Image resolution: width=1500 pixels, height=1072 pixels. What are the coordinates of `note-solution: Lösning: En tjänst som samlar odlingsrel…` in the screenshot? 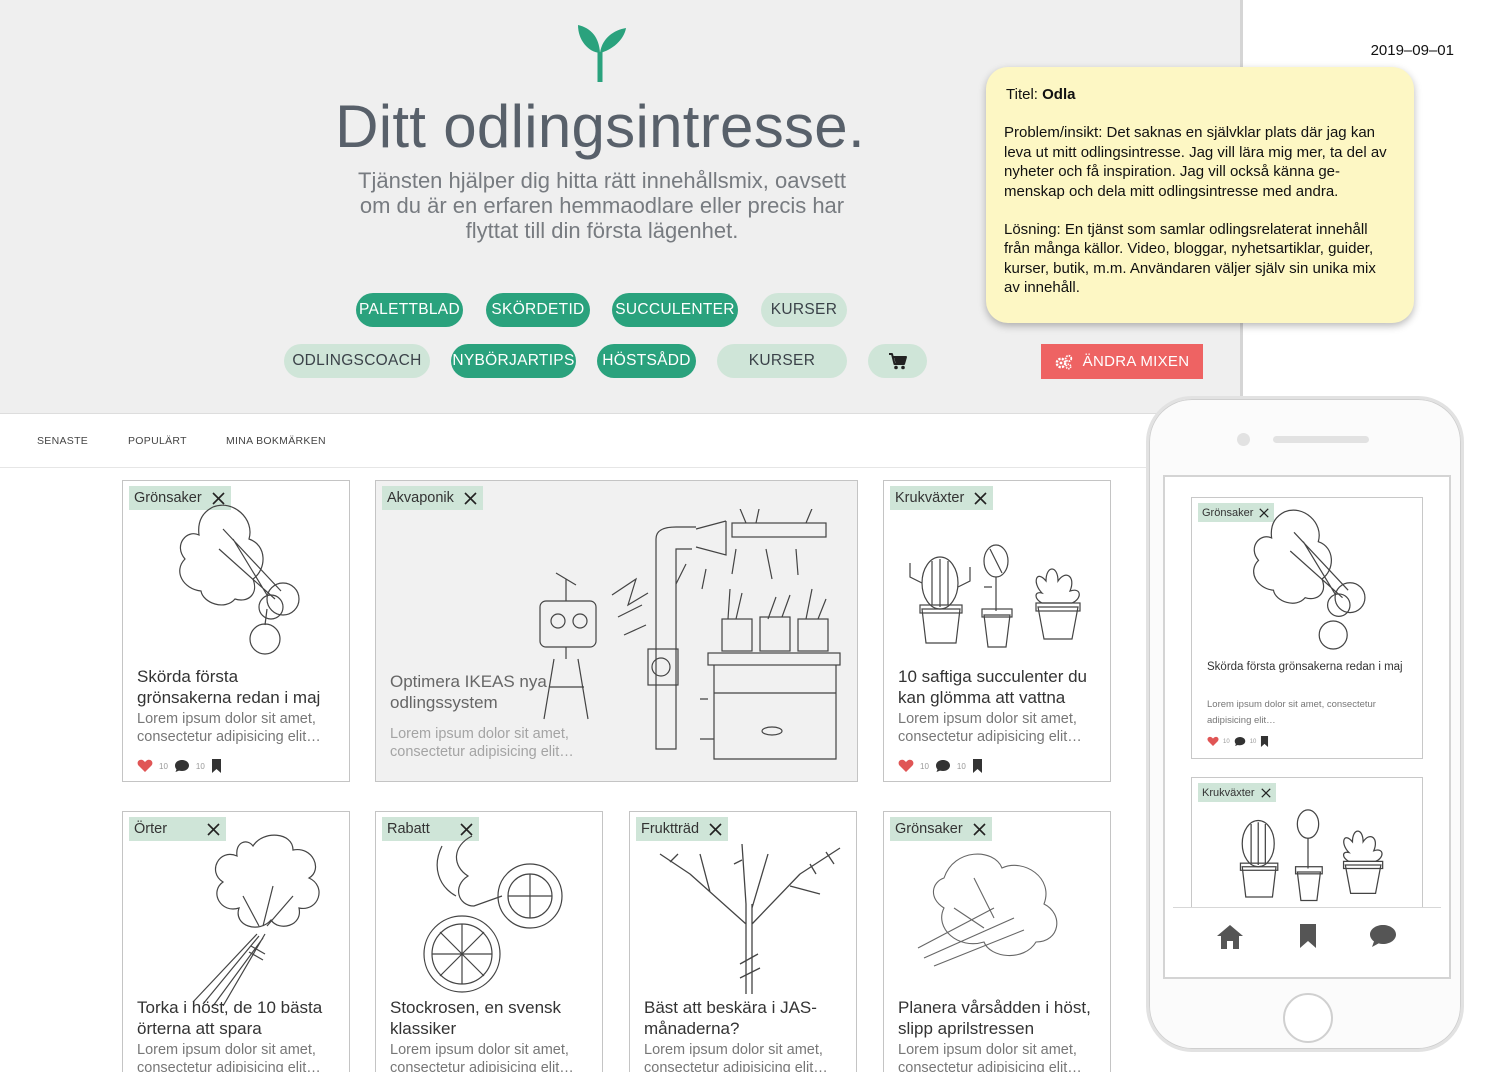 It's located at (1190, 259).